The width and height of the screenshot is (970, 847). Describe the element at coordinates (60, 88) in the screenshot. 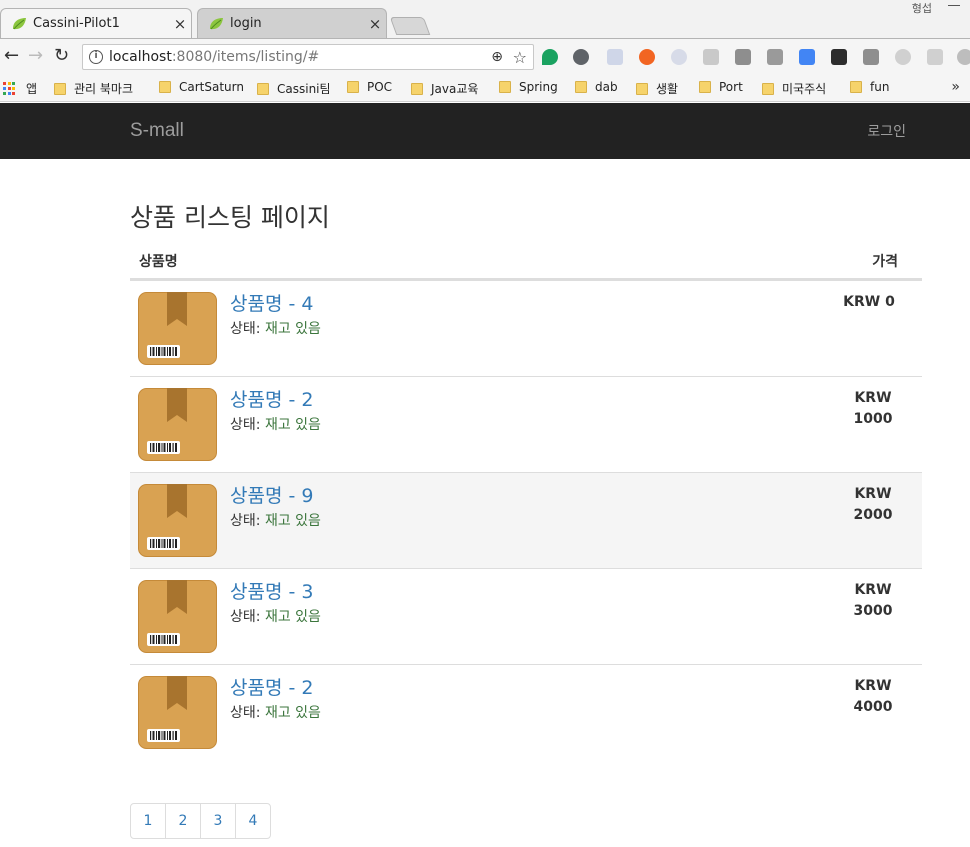

I see `bookmark-manager-icon` at that location.